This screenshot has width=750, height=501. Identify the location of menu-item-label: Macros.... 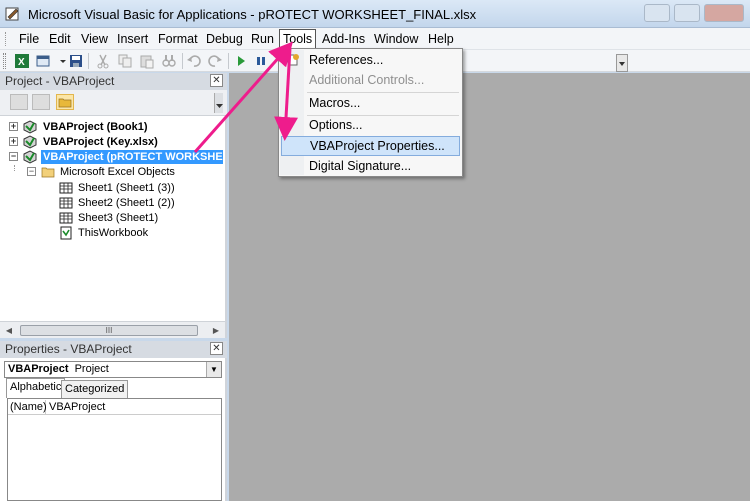
(335, 103).